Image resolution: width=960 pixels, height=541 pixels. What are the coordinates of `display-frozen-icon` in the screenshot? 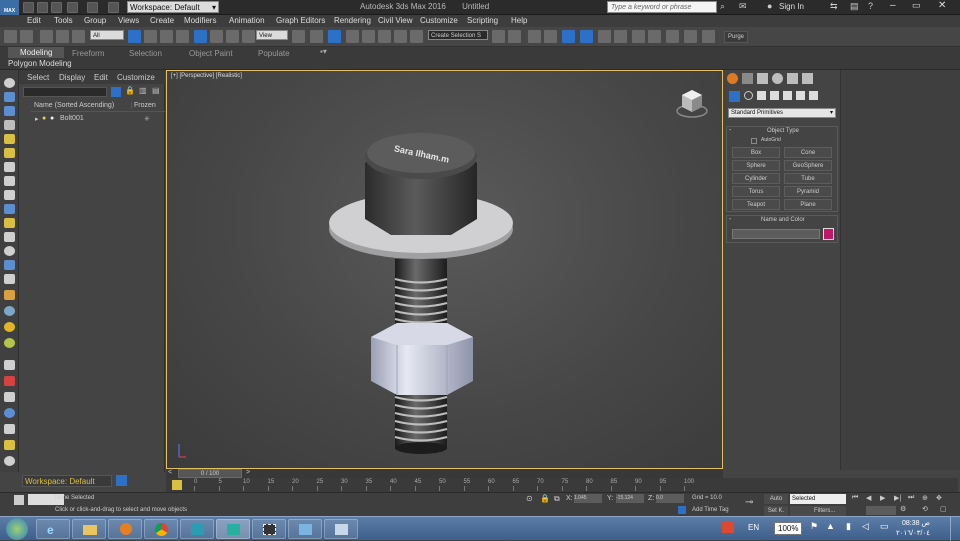 It's located at (9, 265).